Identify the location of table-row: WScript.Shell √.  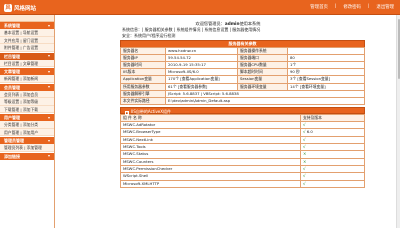
(242, 176).